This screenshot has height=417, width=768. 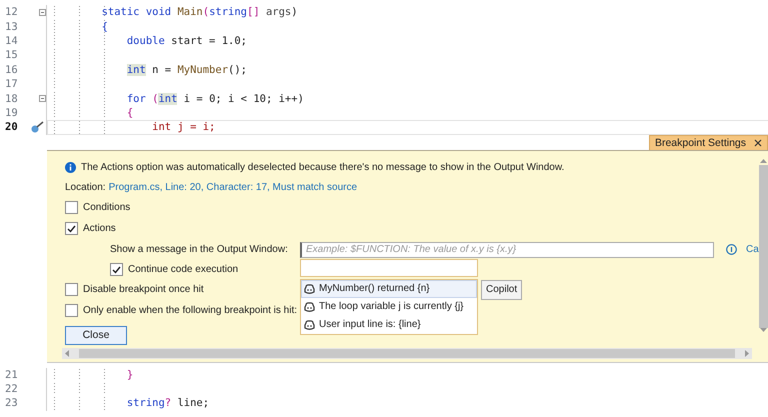 What do you see at coordinates (322, 168) in the screenshot?
I see `info-message: The Actions option was automatically deselected because there's no message to show in the Output Window.` at bounding box center [322, 168].